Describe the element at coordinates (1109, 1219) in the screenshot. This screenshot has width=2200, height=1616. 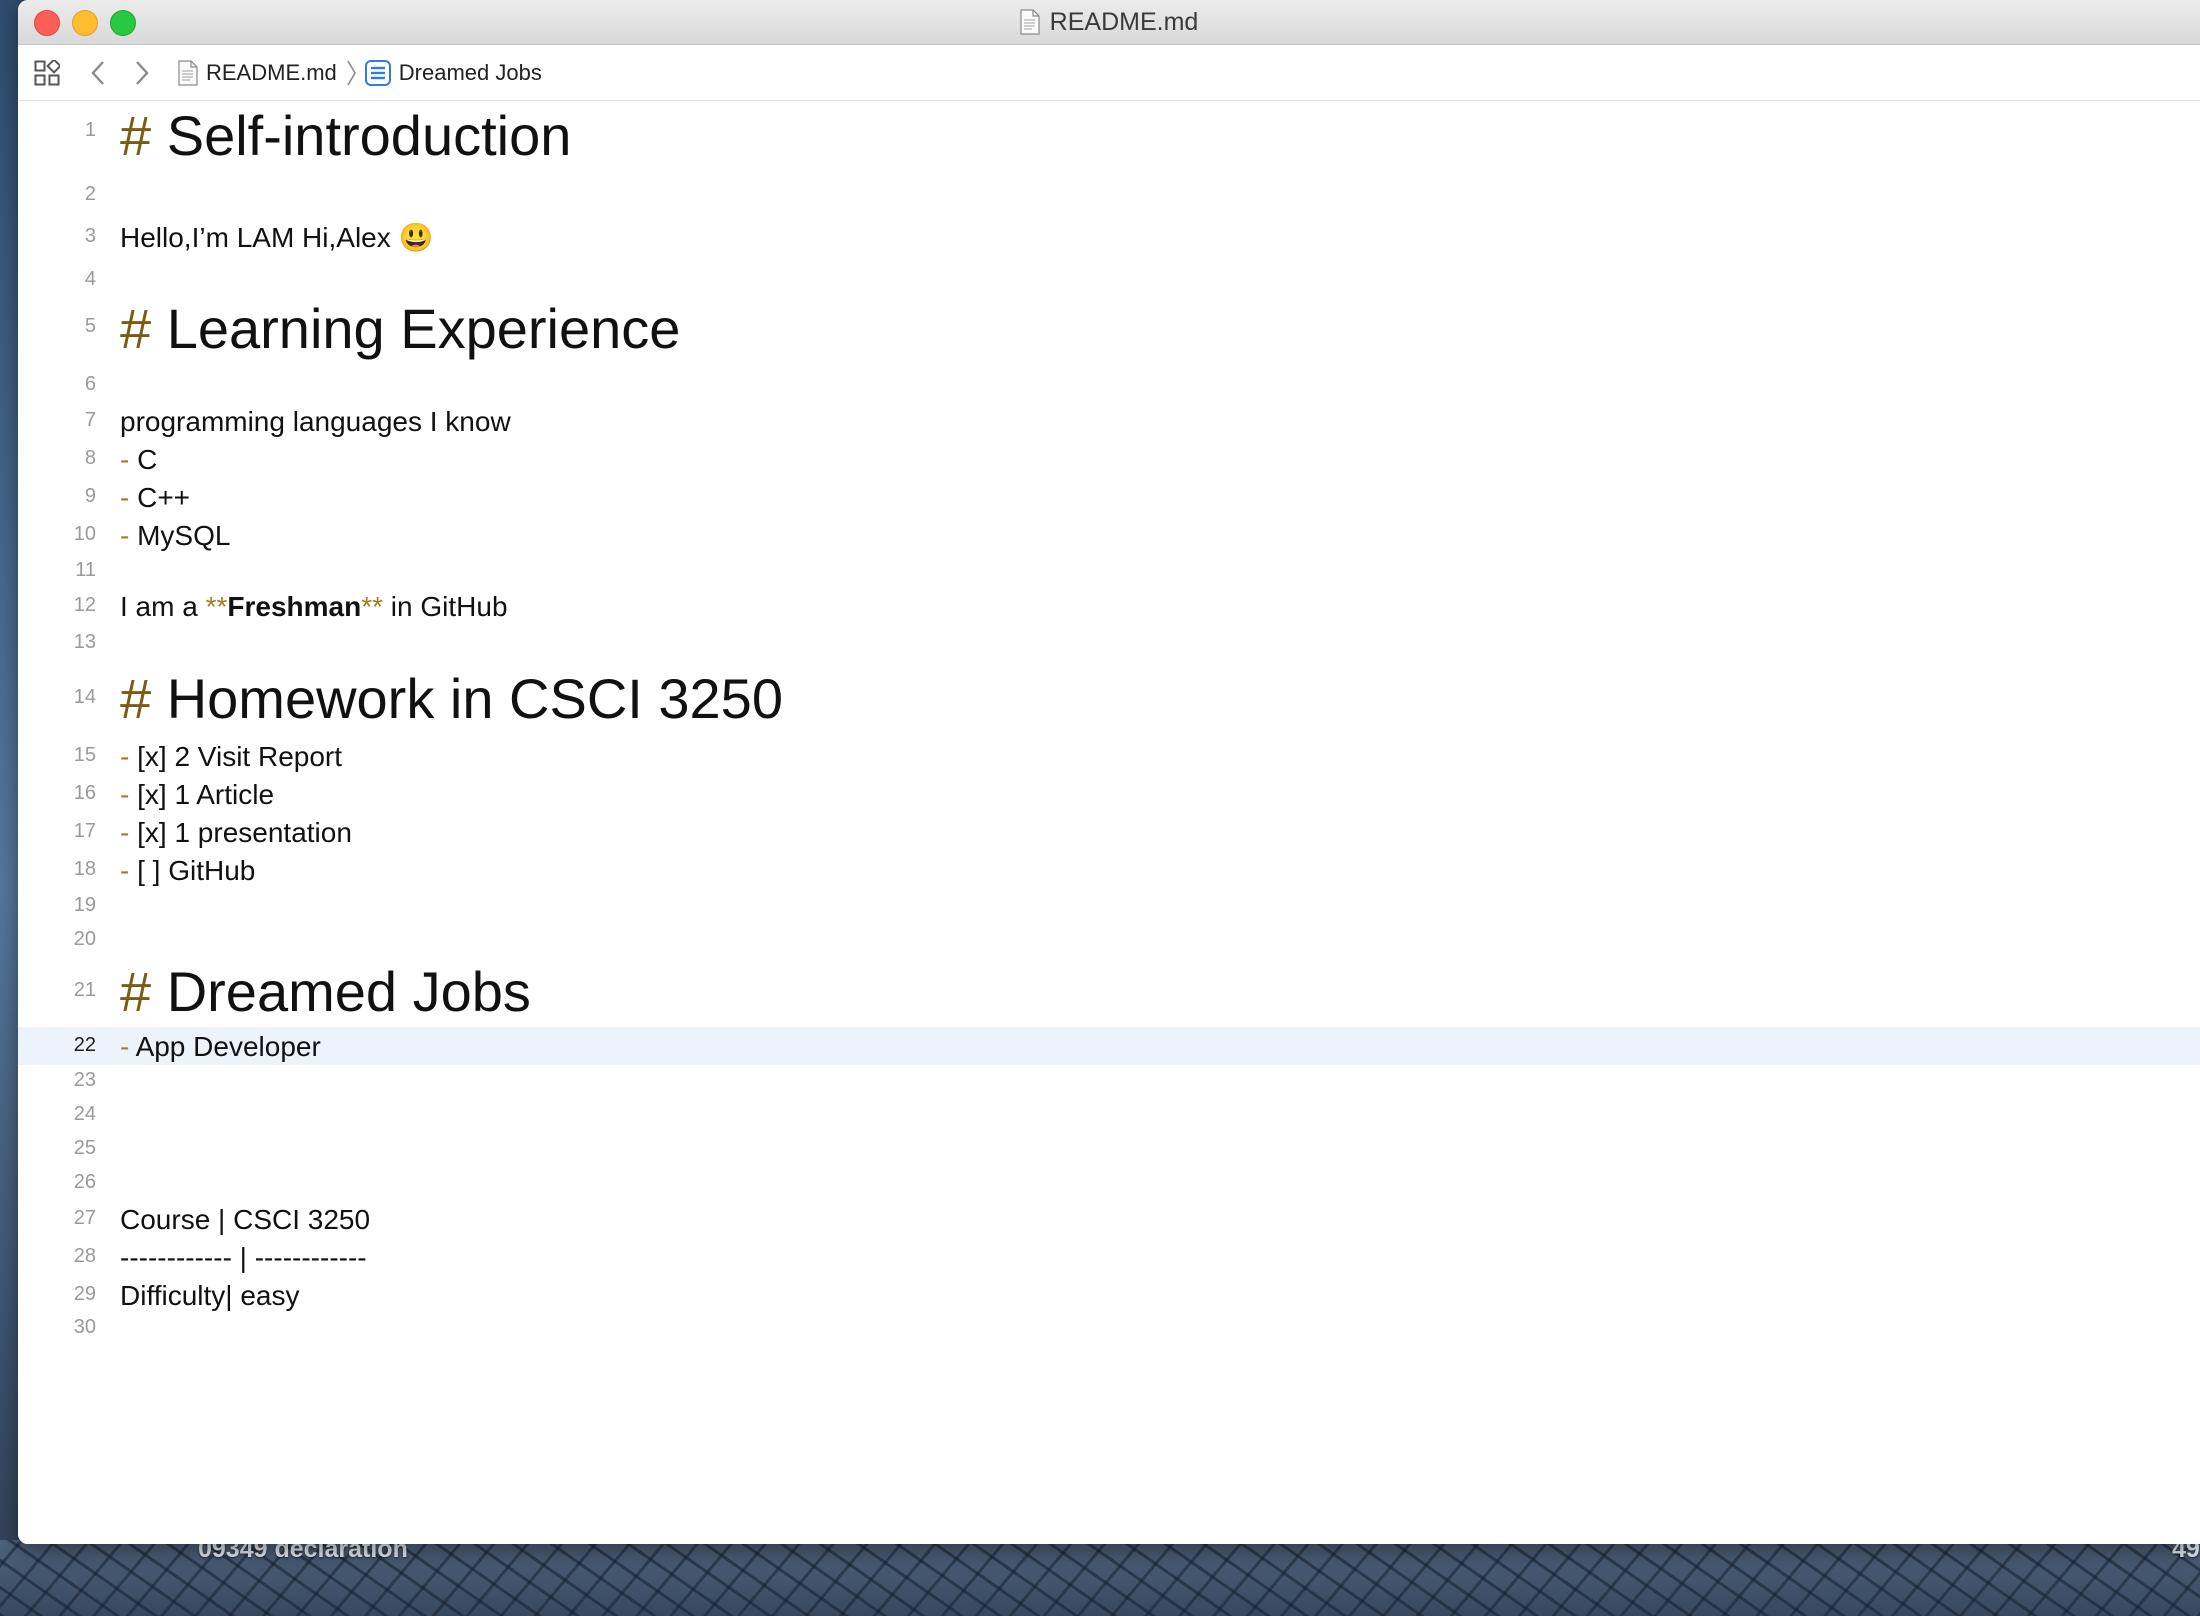
I see `editor-line: 27 Course | CSCI 3250` at that location.